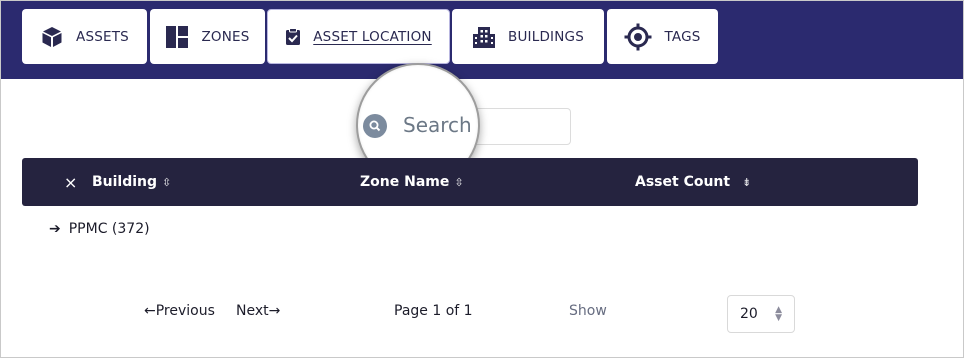 The height and width of the screenshot is (358, 964). What do you see at coordinates (52, 37) in the screenshot?
I see `cube-icon` at bounding box center [52, 37].